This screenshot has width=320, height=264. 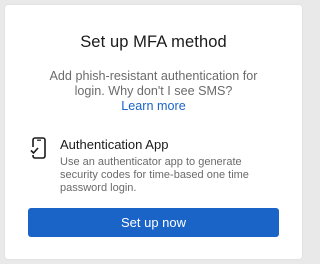 What do you see at coordinates (39, 148) in the screenshot?
I see `phone-check-icon` at bounding box center [39, 148].